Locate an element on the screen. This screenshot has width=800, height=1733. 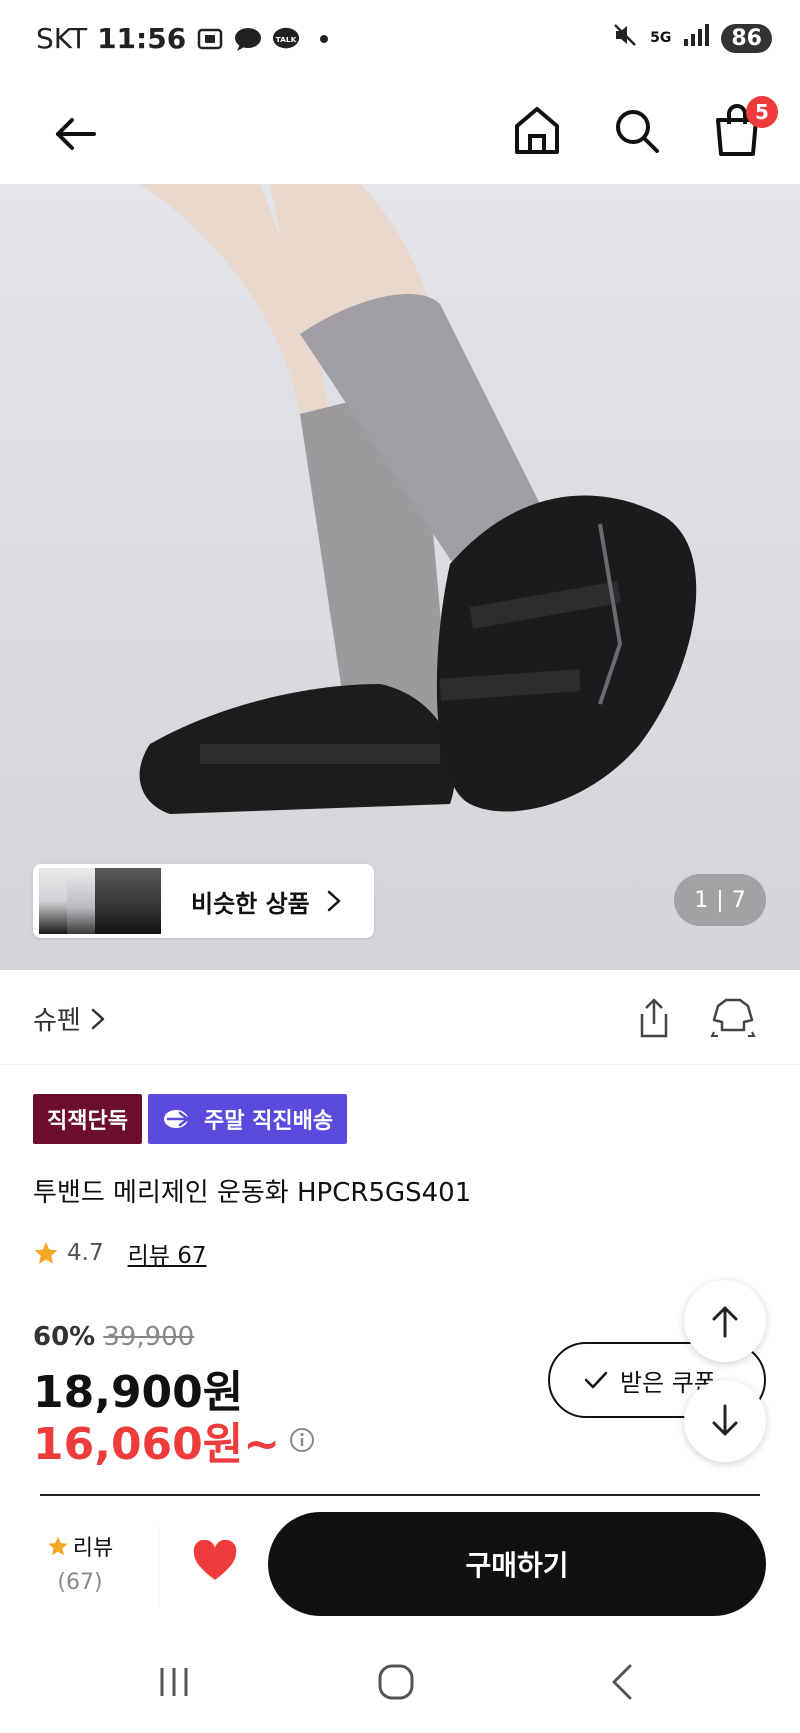
similar-products-button: 비슷한 상품 is located at coordinates (203, 901).